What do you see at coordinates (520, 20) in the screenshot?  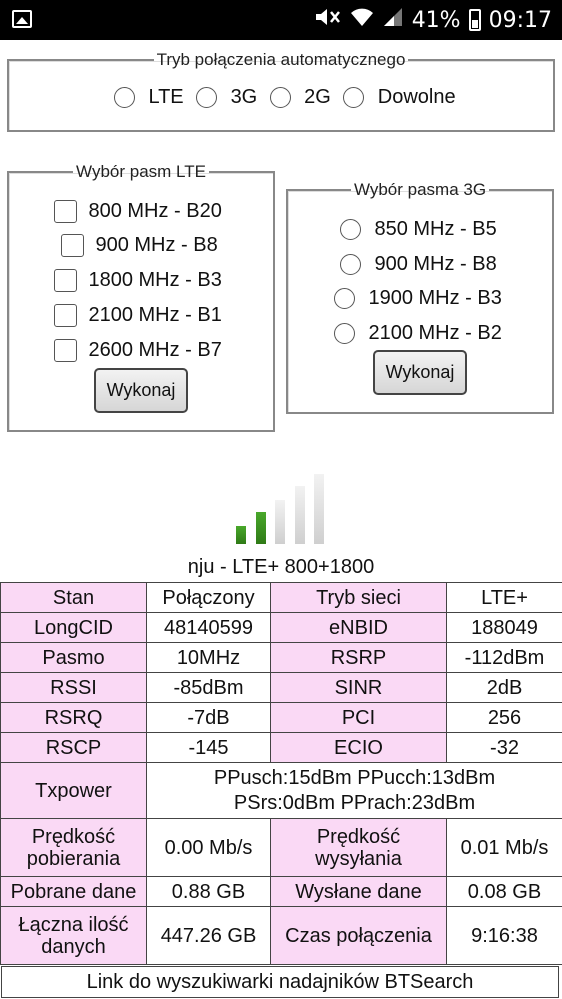 I see `clock: 09:17` at bounding box center [520, 20].